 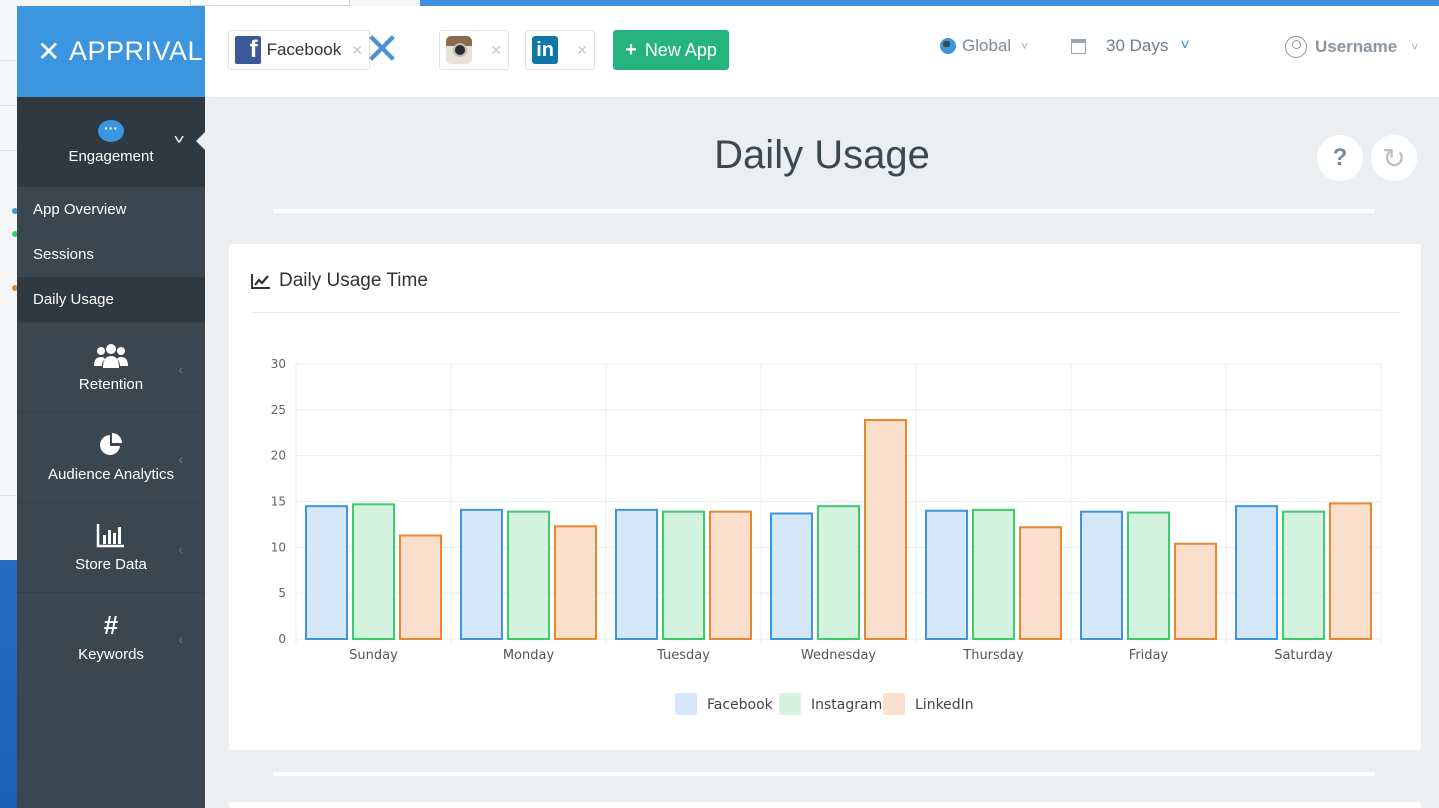 I want to click on new-app-button: + New App, so click(x=671, y=50).